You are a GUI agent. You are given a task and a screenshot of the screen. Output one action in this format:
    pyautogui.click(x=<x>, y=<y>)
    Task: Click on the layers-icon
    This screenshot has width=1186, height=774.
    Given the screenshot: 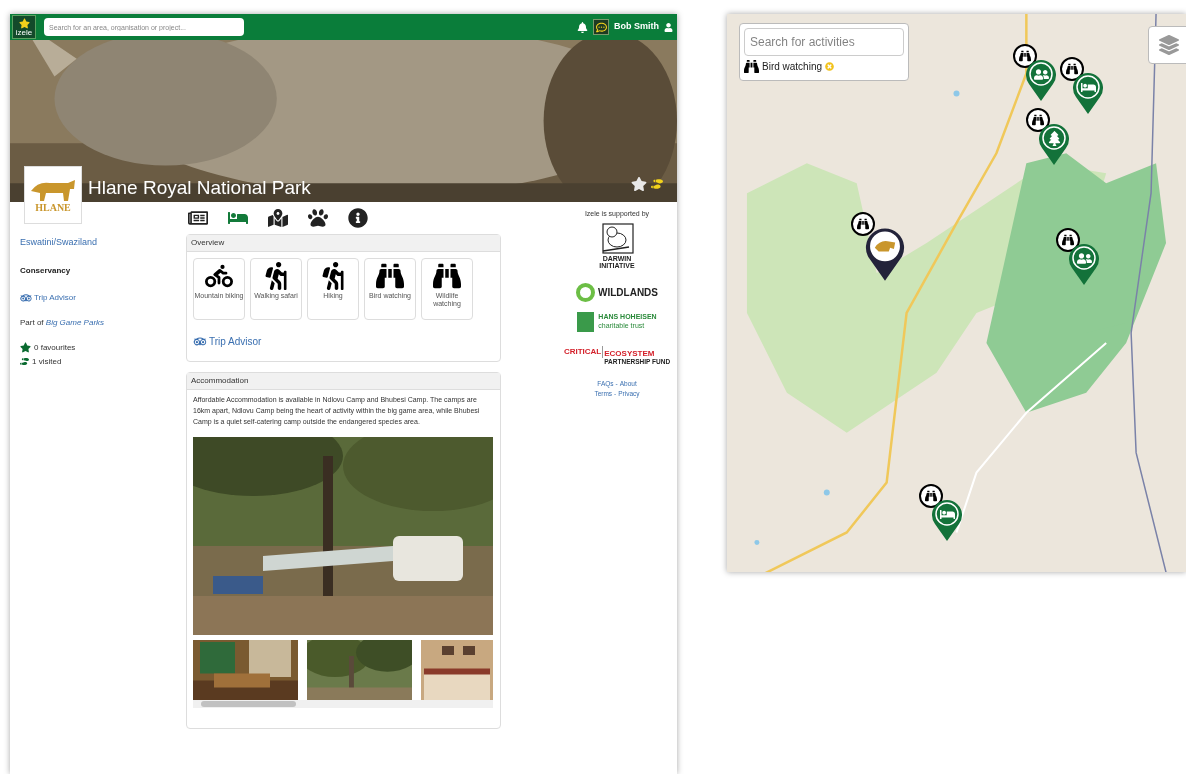 What is the action you would take?
    pyautogui.click(x=1169, y=45)
    